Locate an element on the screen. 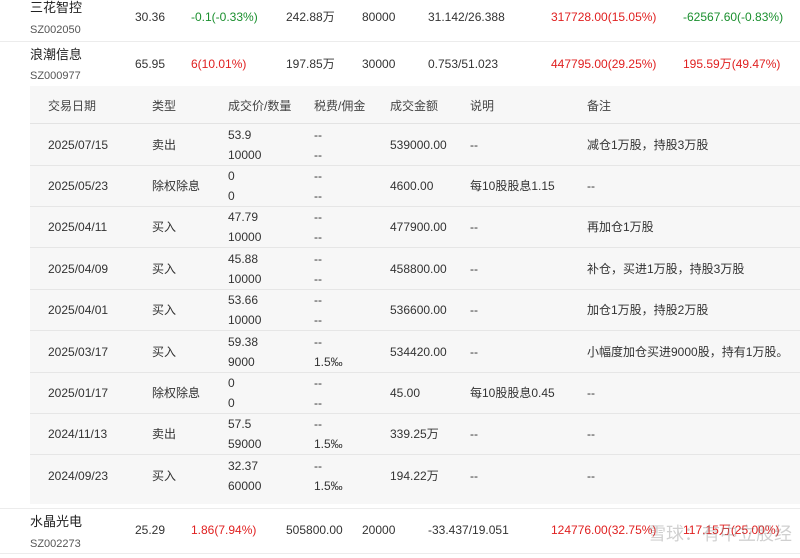 Image resolution: width=800 pixels, height=558 pixels. tx-amount: 539000.00 is located at coordinates (418, 145).